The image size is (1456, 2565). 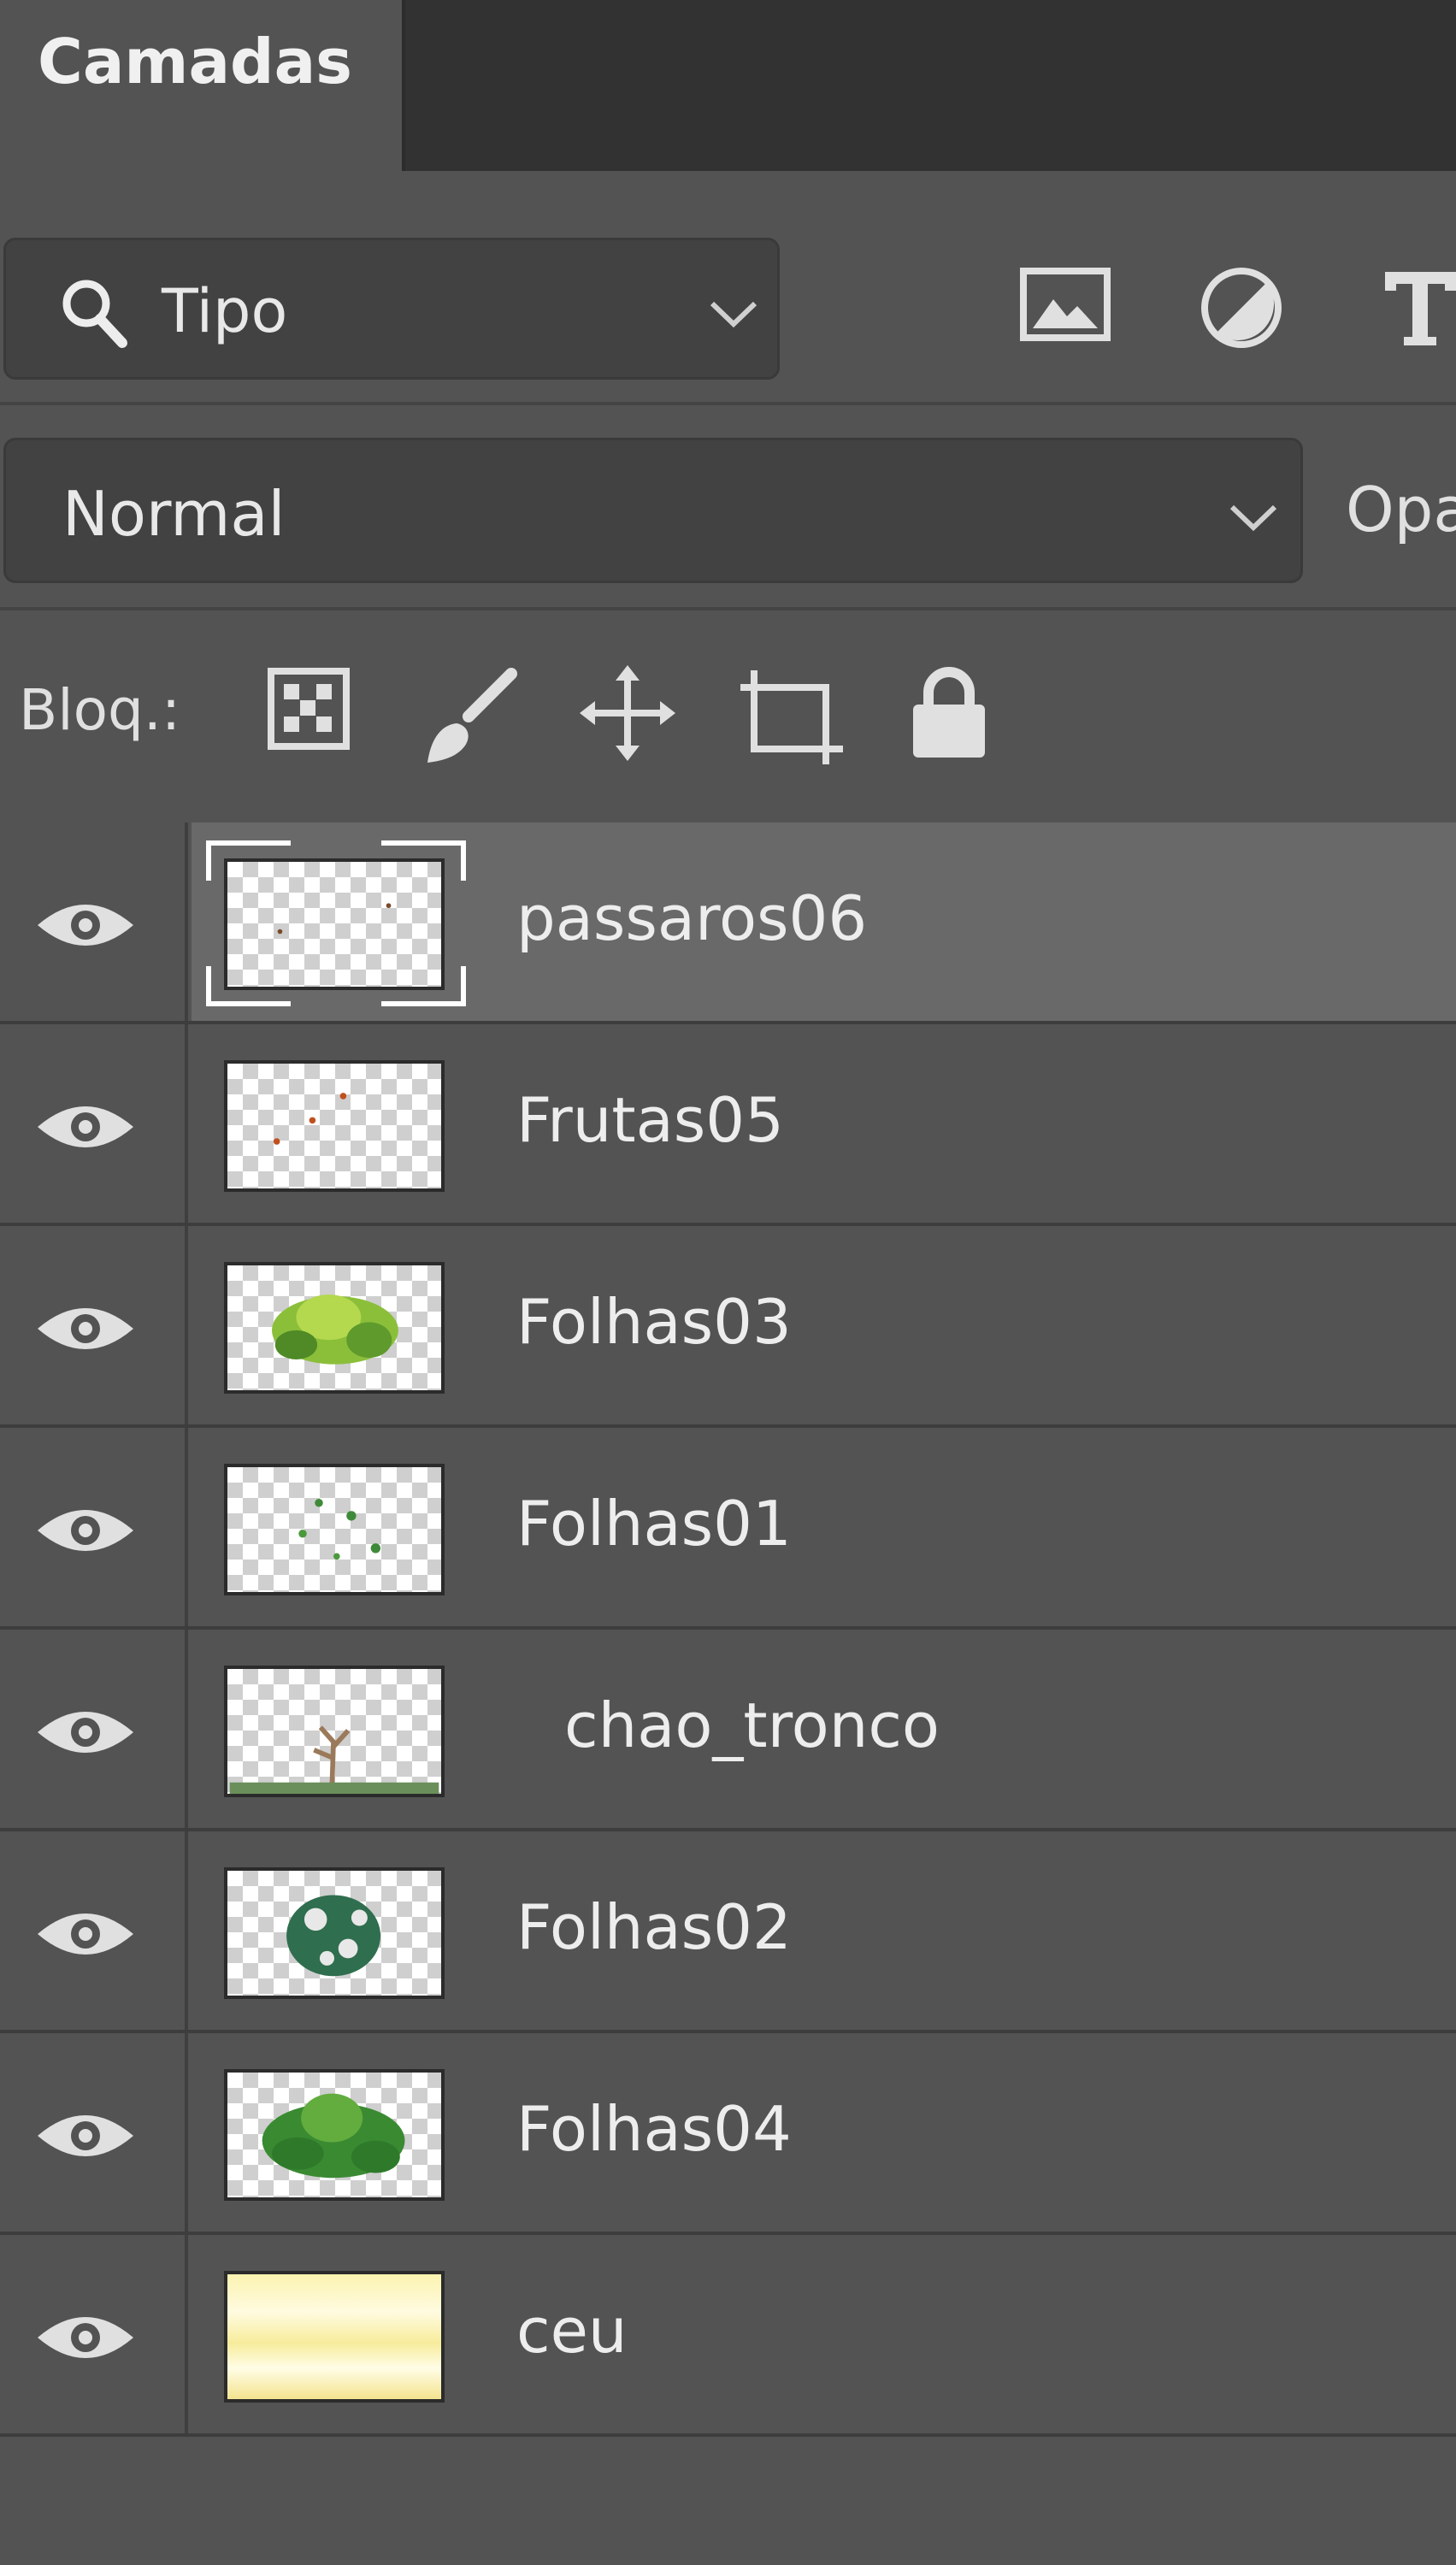 What do you see at coordinates (627, 713) in the screenshot?
I see `lock-position-icon` at bounding box center [627, 713].